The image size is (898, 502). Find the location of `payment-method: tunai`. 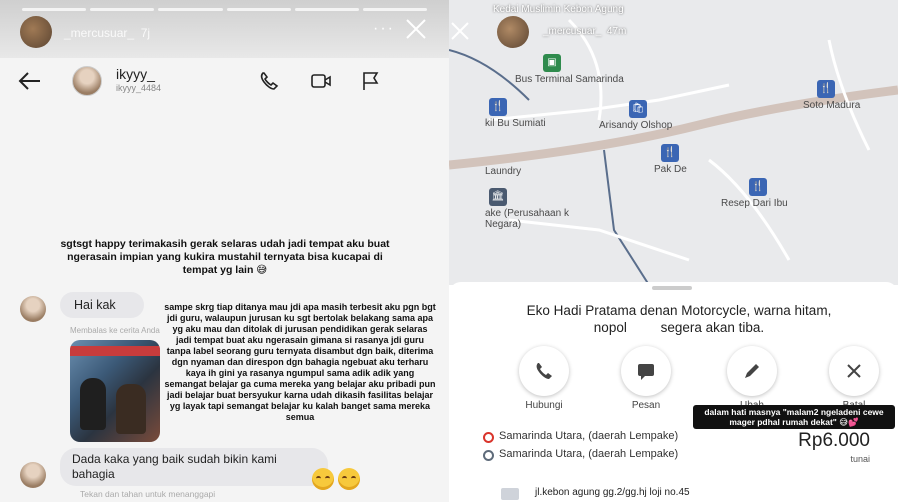

payment-method: tunai is located at coordinates (860, 459).